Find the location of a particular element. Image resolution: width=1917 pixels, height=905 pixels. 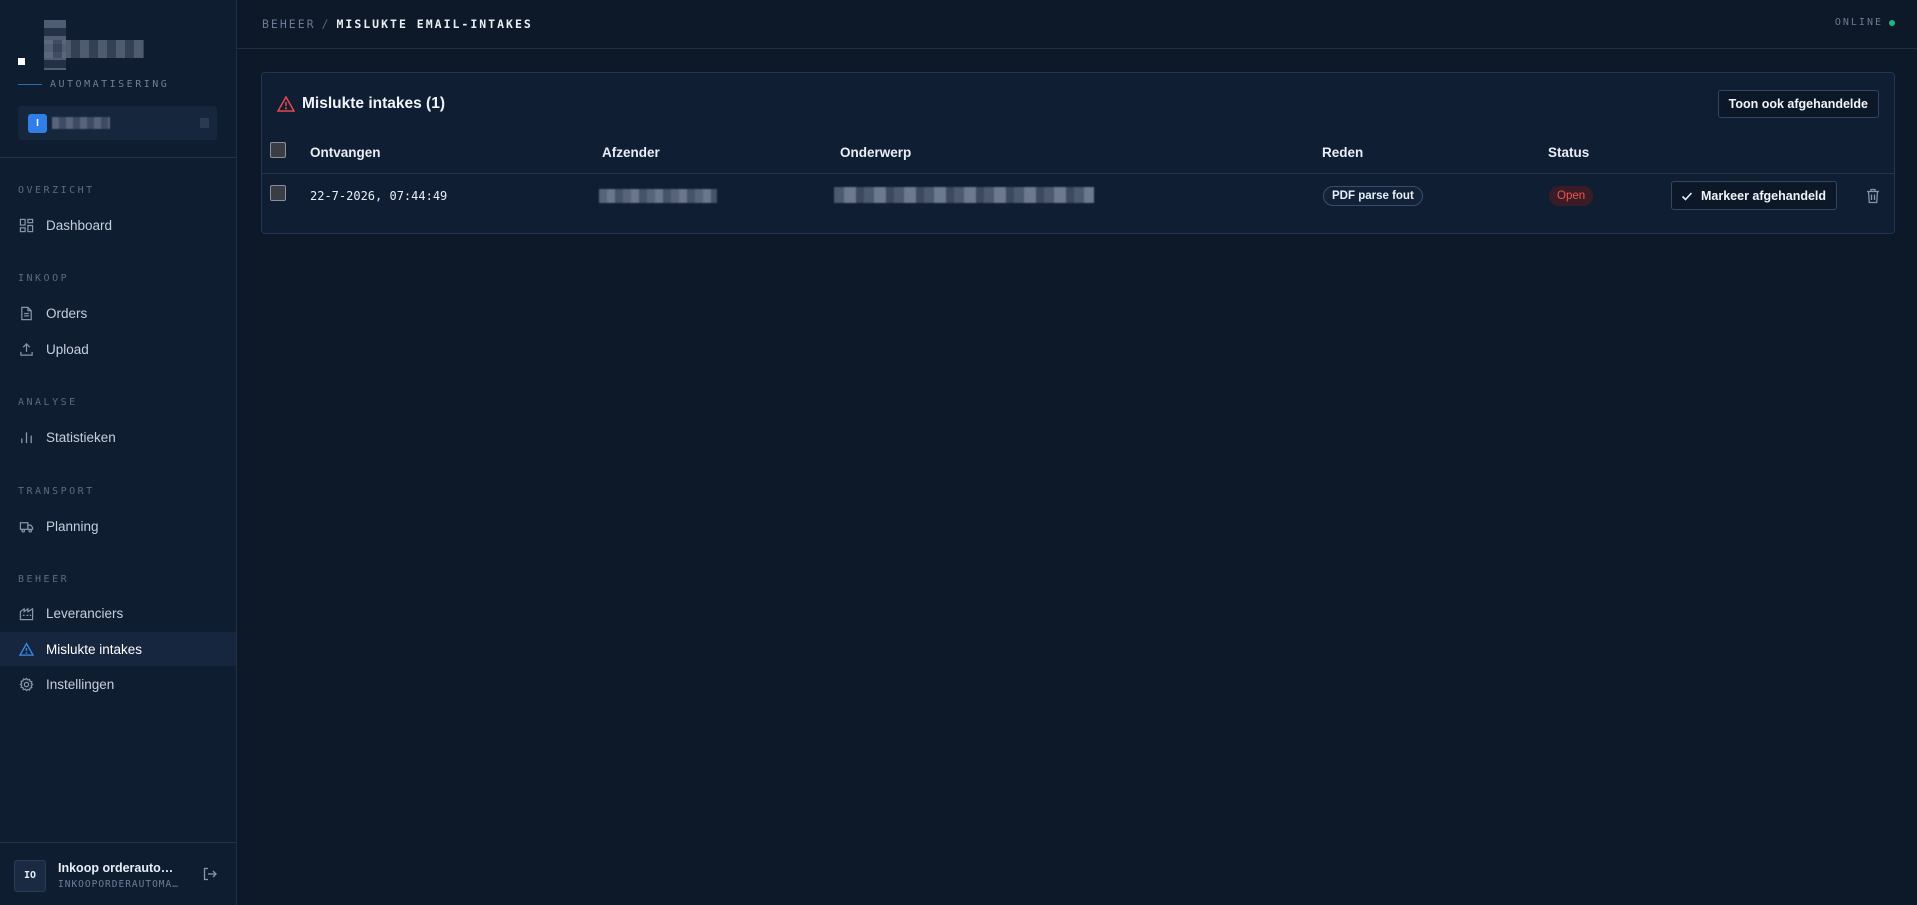

trash-icon is located at coordinates (1873, 196).